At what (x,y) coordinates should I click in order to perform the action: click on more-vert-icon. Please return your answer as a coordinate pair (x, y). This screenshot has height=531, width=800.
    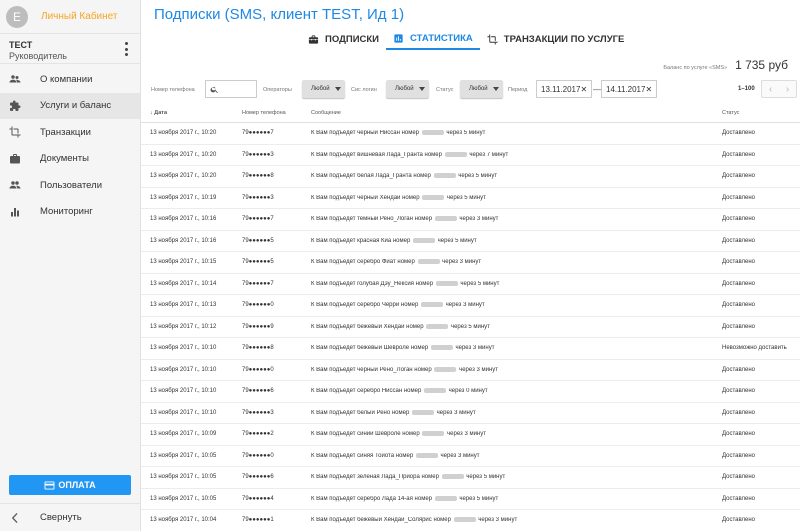
    Looking at the image, I should click on (126, 49).